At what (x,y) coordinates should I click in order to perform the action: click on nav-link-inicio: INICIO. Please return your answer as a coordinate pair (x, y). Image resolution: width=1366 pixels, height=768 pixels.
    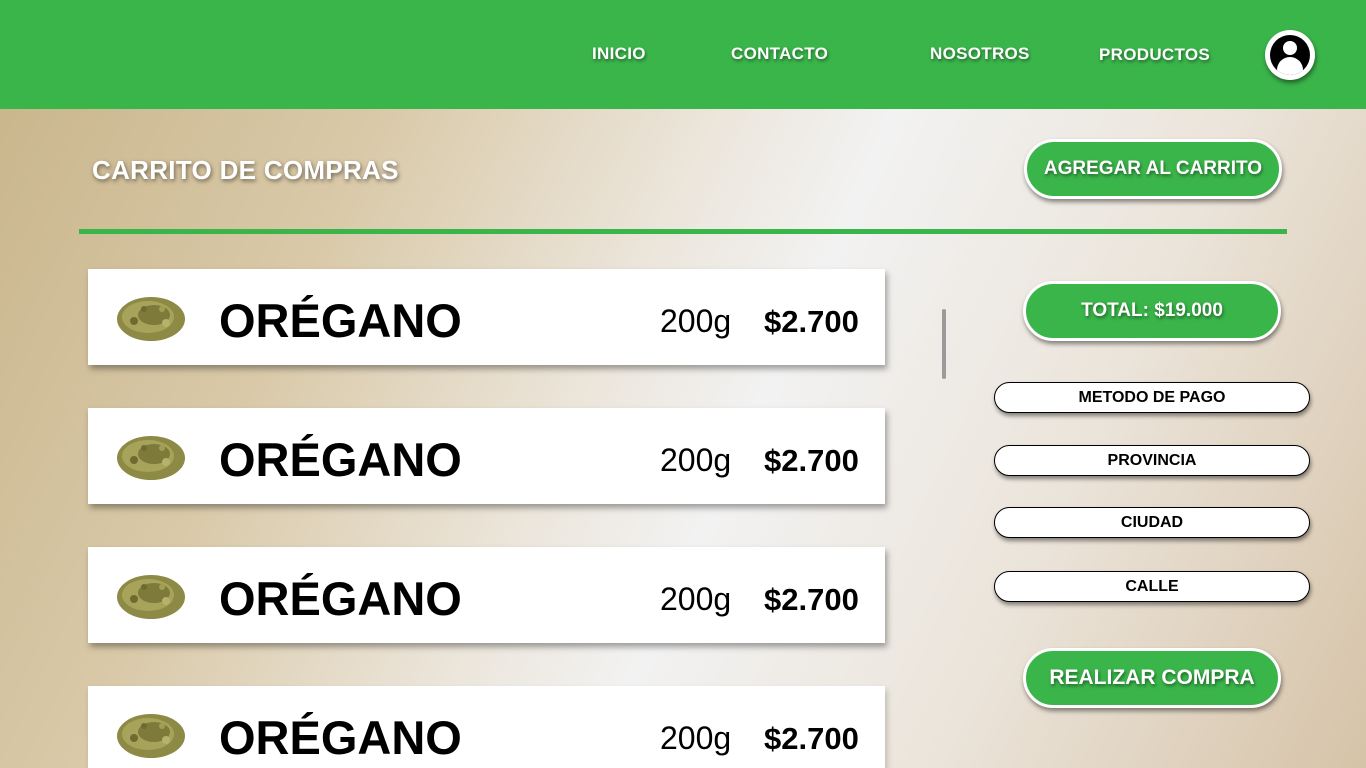
    Looking at the image, I should click on (619, 54).